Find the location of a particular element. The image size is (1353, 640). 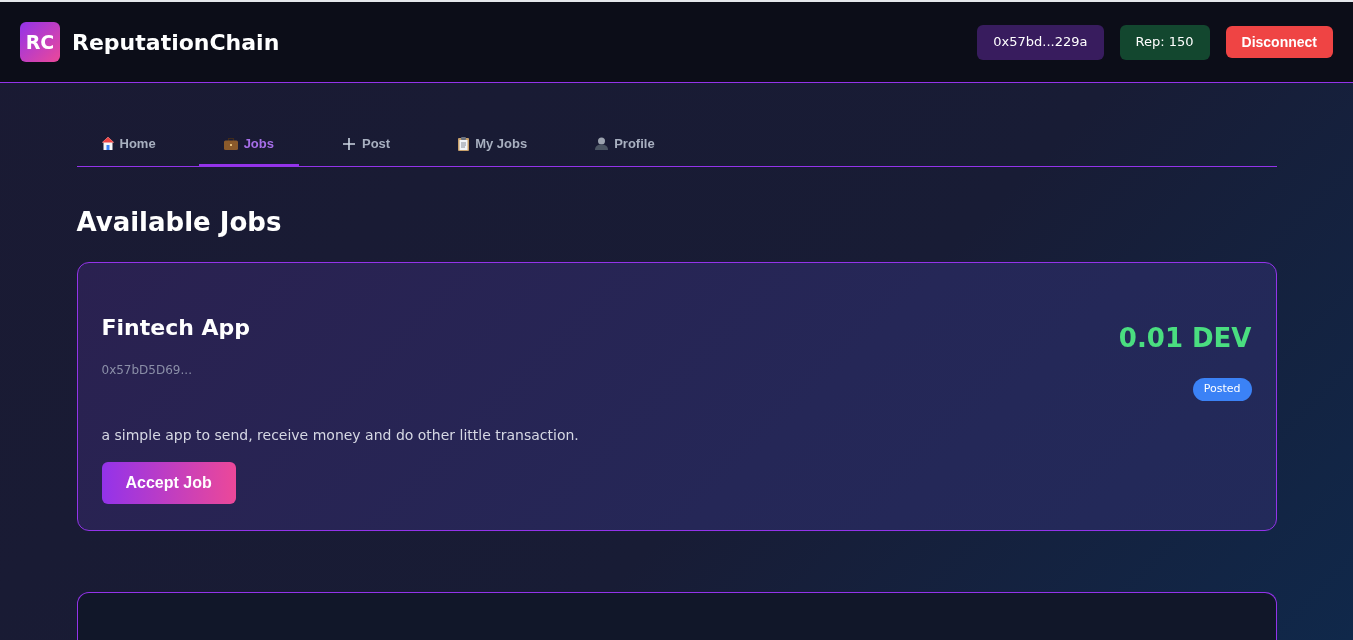

person-icon is located at coordinates (602, 143).